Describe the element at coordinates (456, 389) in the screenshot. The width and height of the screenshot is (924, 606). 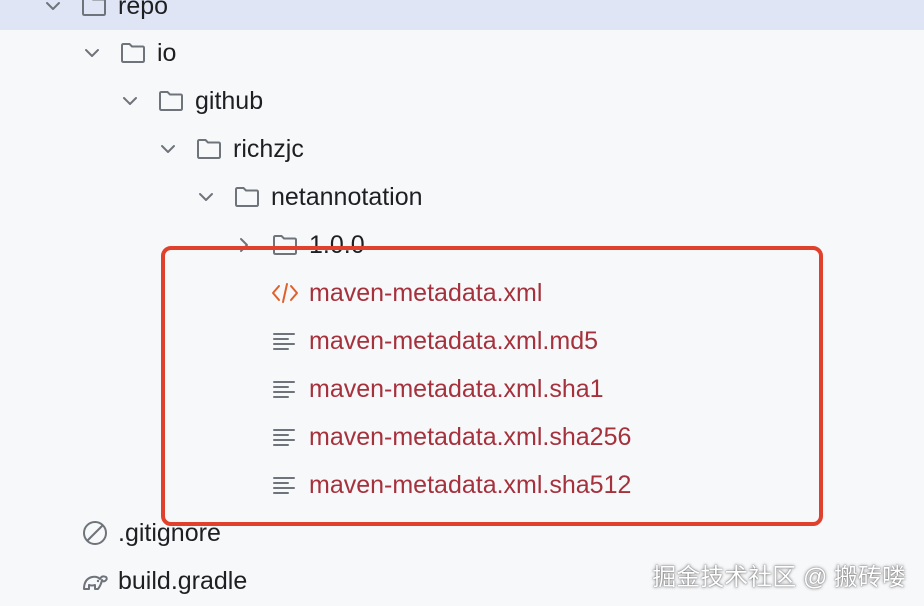
I see `tree-item-label: maven-metadata.xml.sha1` at that location.